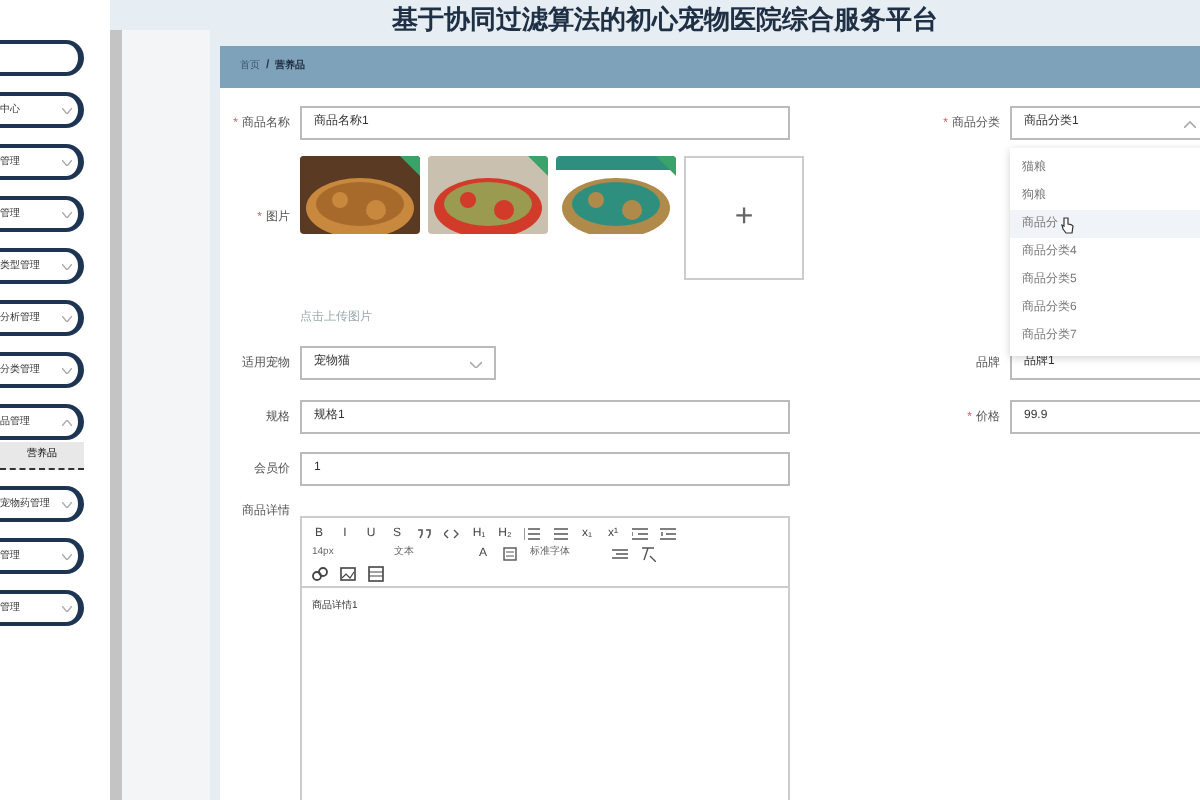 This screenshot has width=1200, height=800. What do you see at coordinates (668, 533) in the screenshot?
I see `indent-icon` at bounding box center [668, 533].